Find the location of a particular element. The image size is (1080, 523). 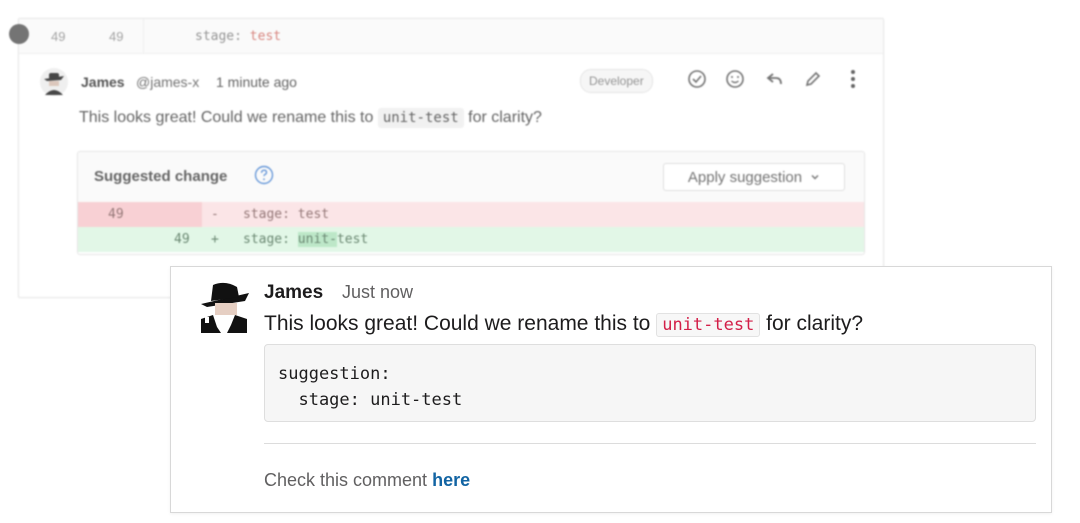

suggestion-header: Suggested change Apply suggestion is located at coordinates (471, 177).